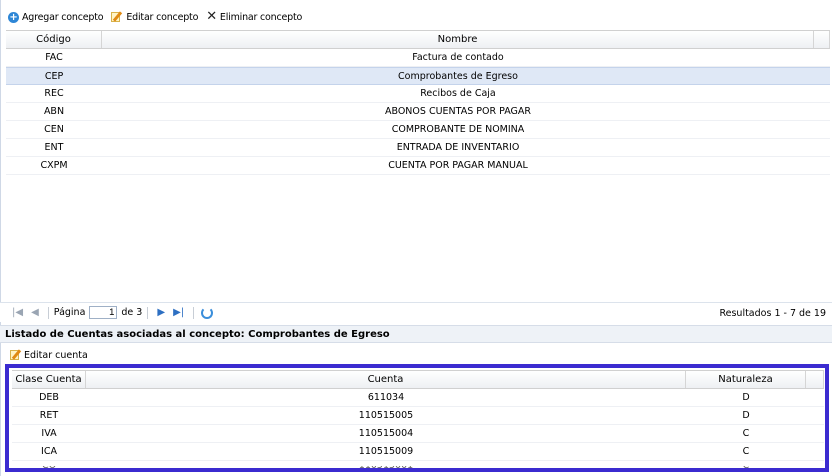 Image resolution: width=832 pixels, height=476 pixels. Describe the element at coordinates (458, 57) in the screenshot. I see `cell-nombre: Factura de contado` at that location.